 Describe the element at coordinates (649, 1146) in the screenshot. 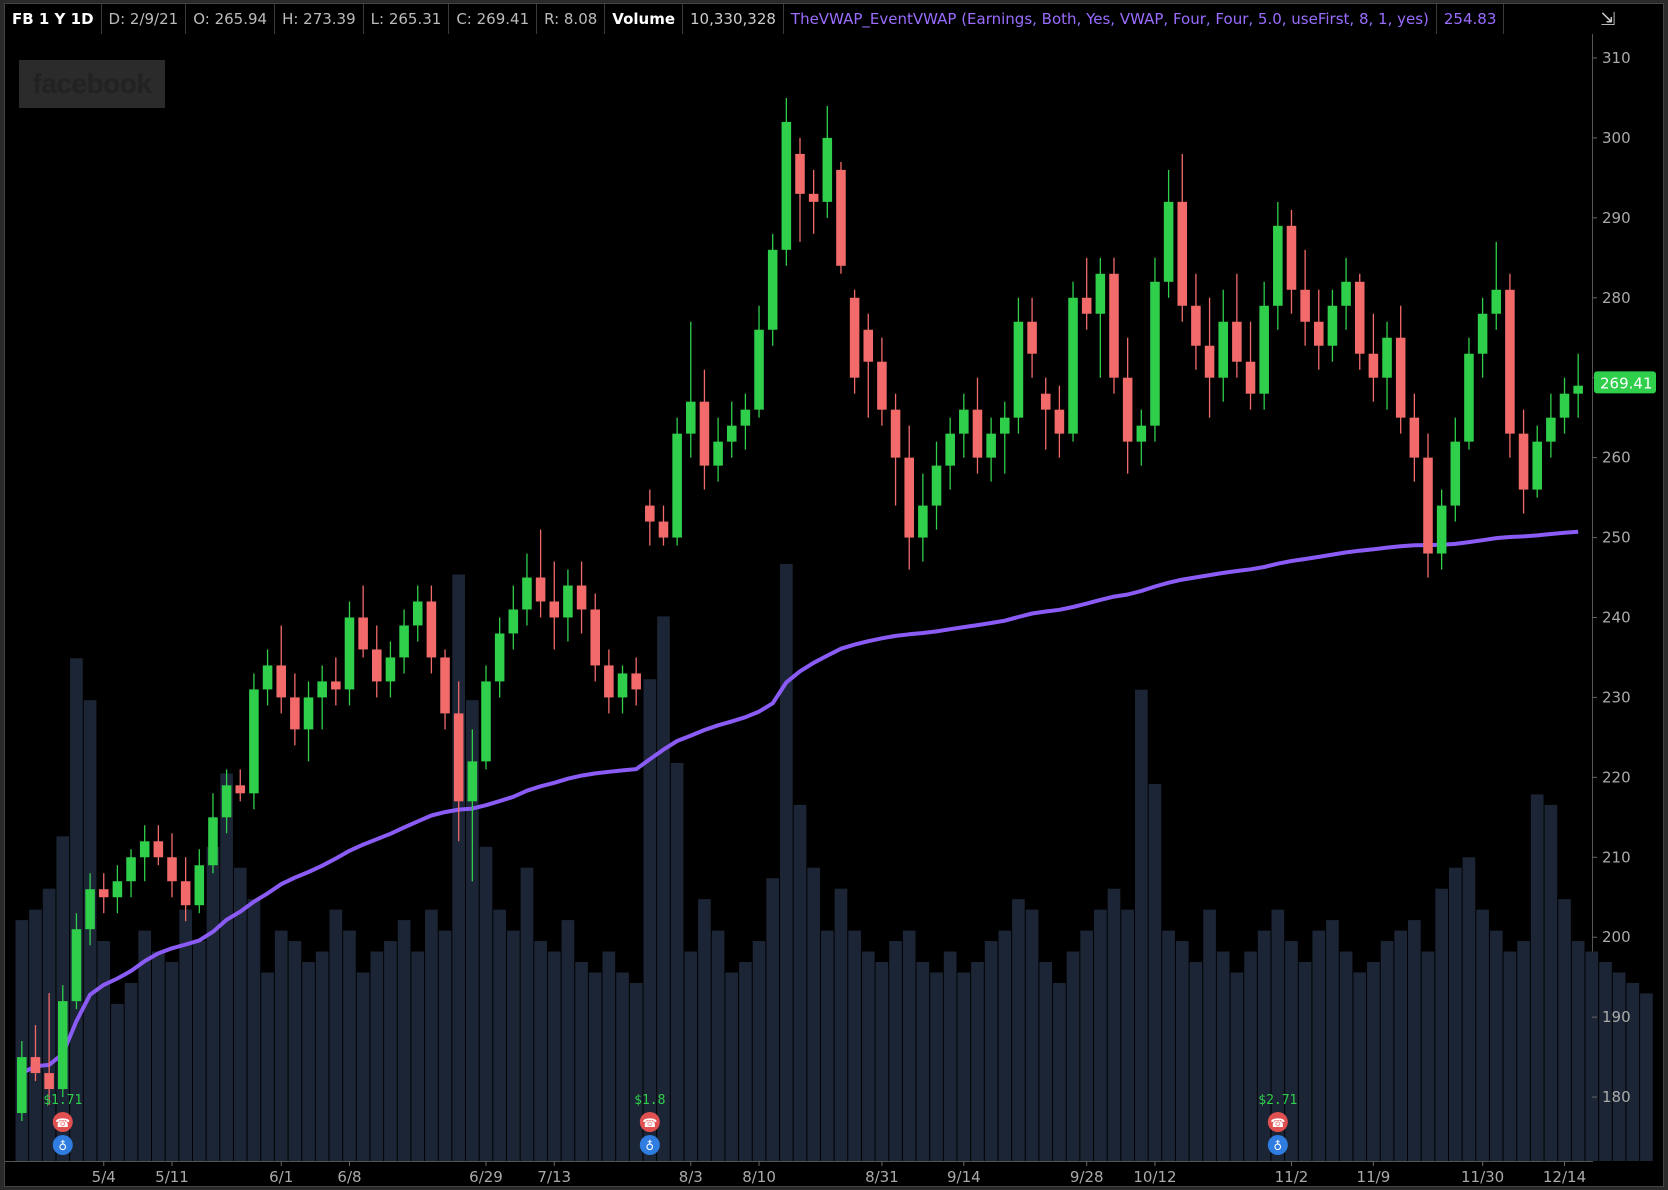

I see `lightbulb-glyph: ♁` at that location.